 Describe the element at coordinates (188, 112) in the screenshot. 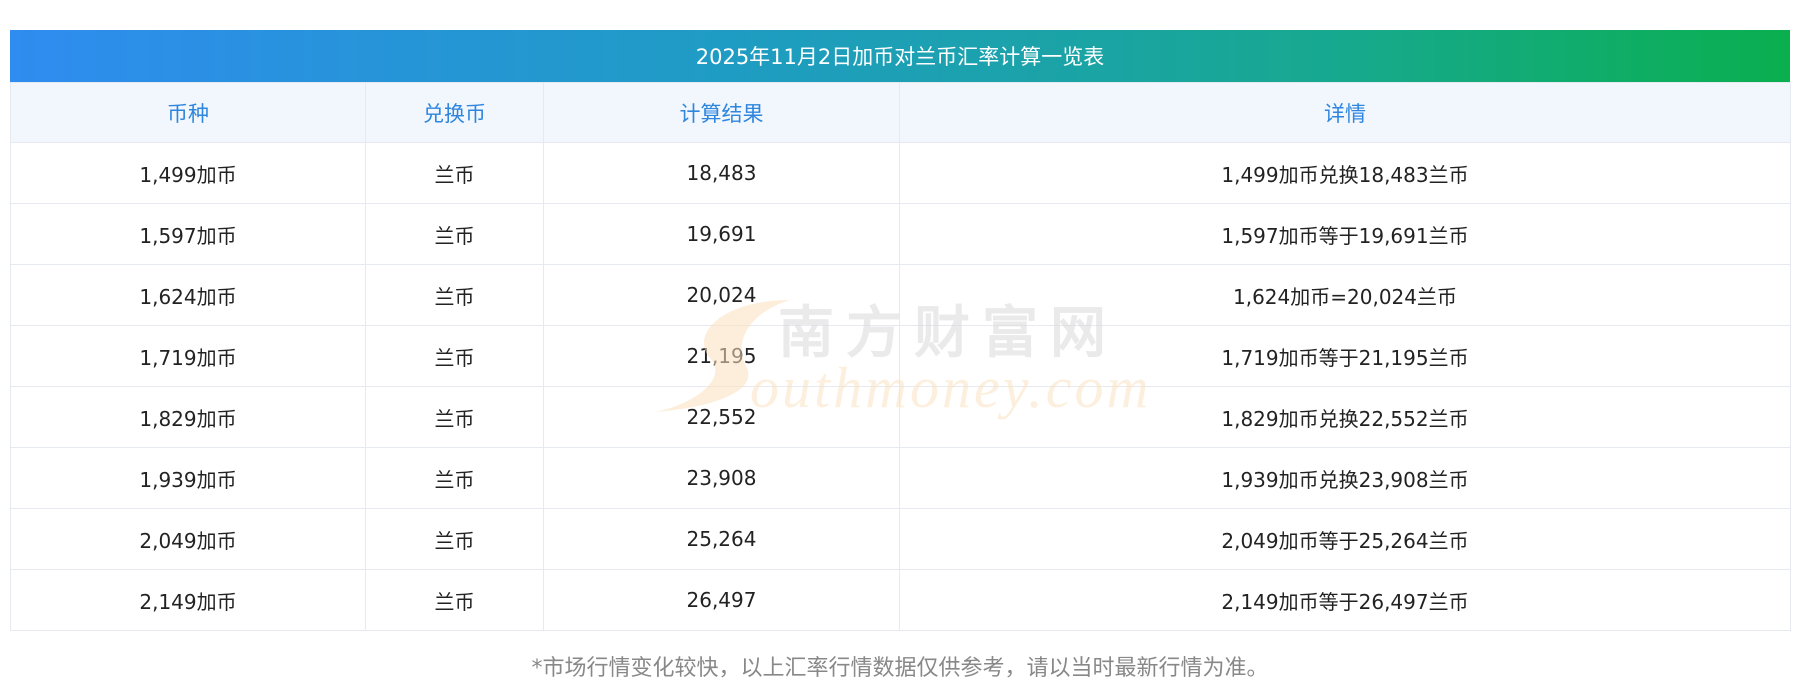

I see `header-currency: 币种` at that location.